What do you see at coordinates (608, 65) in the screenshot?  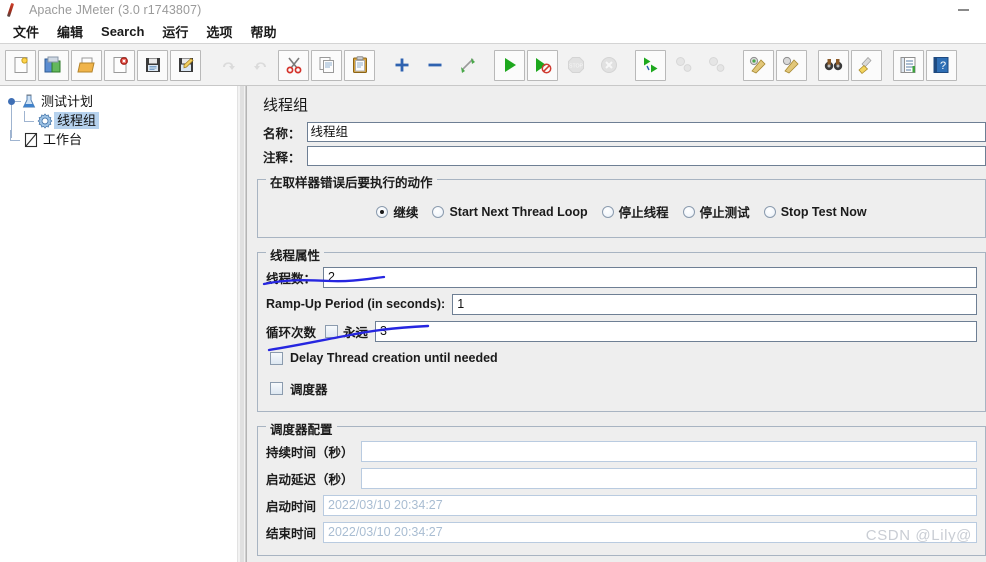 I see `shutdown-icon` at bounding box center [608, 65].